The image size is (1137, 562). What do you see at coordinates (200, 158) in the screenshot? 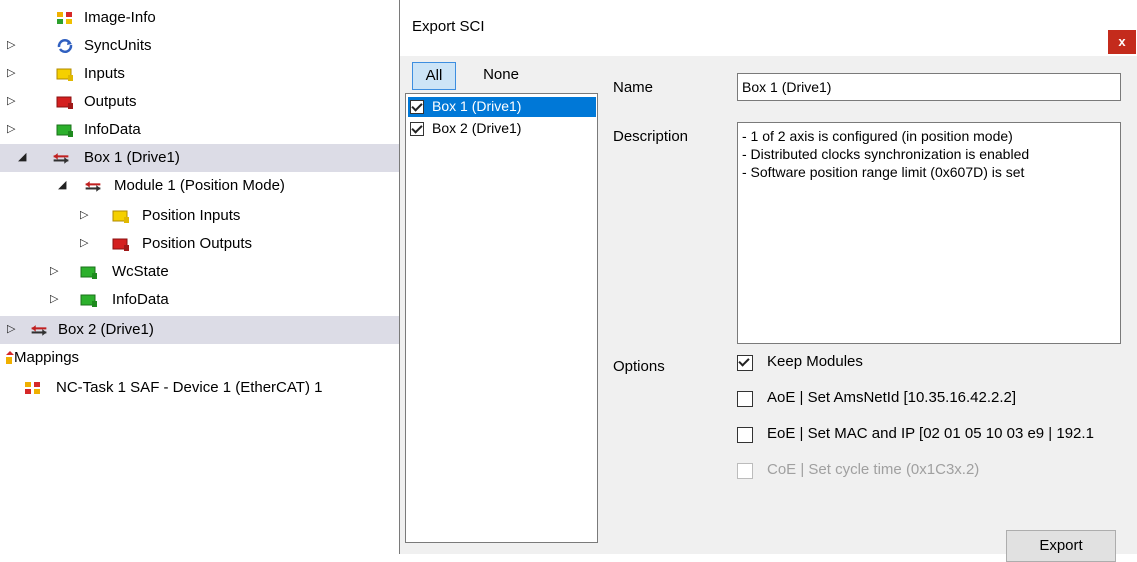
I see `tree-item-box1: ◢ Box 1 (Drive1)` at bounding box center [200, 158].